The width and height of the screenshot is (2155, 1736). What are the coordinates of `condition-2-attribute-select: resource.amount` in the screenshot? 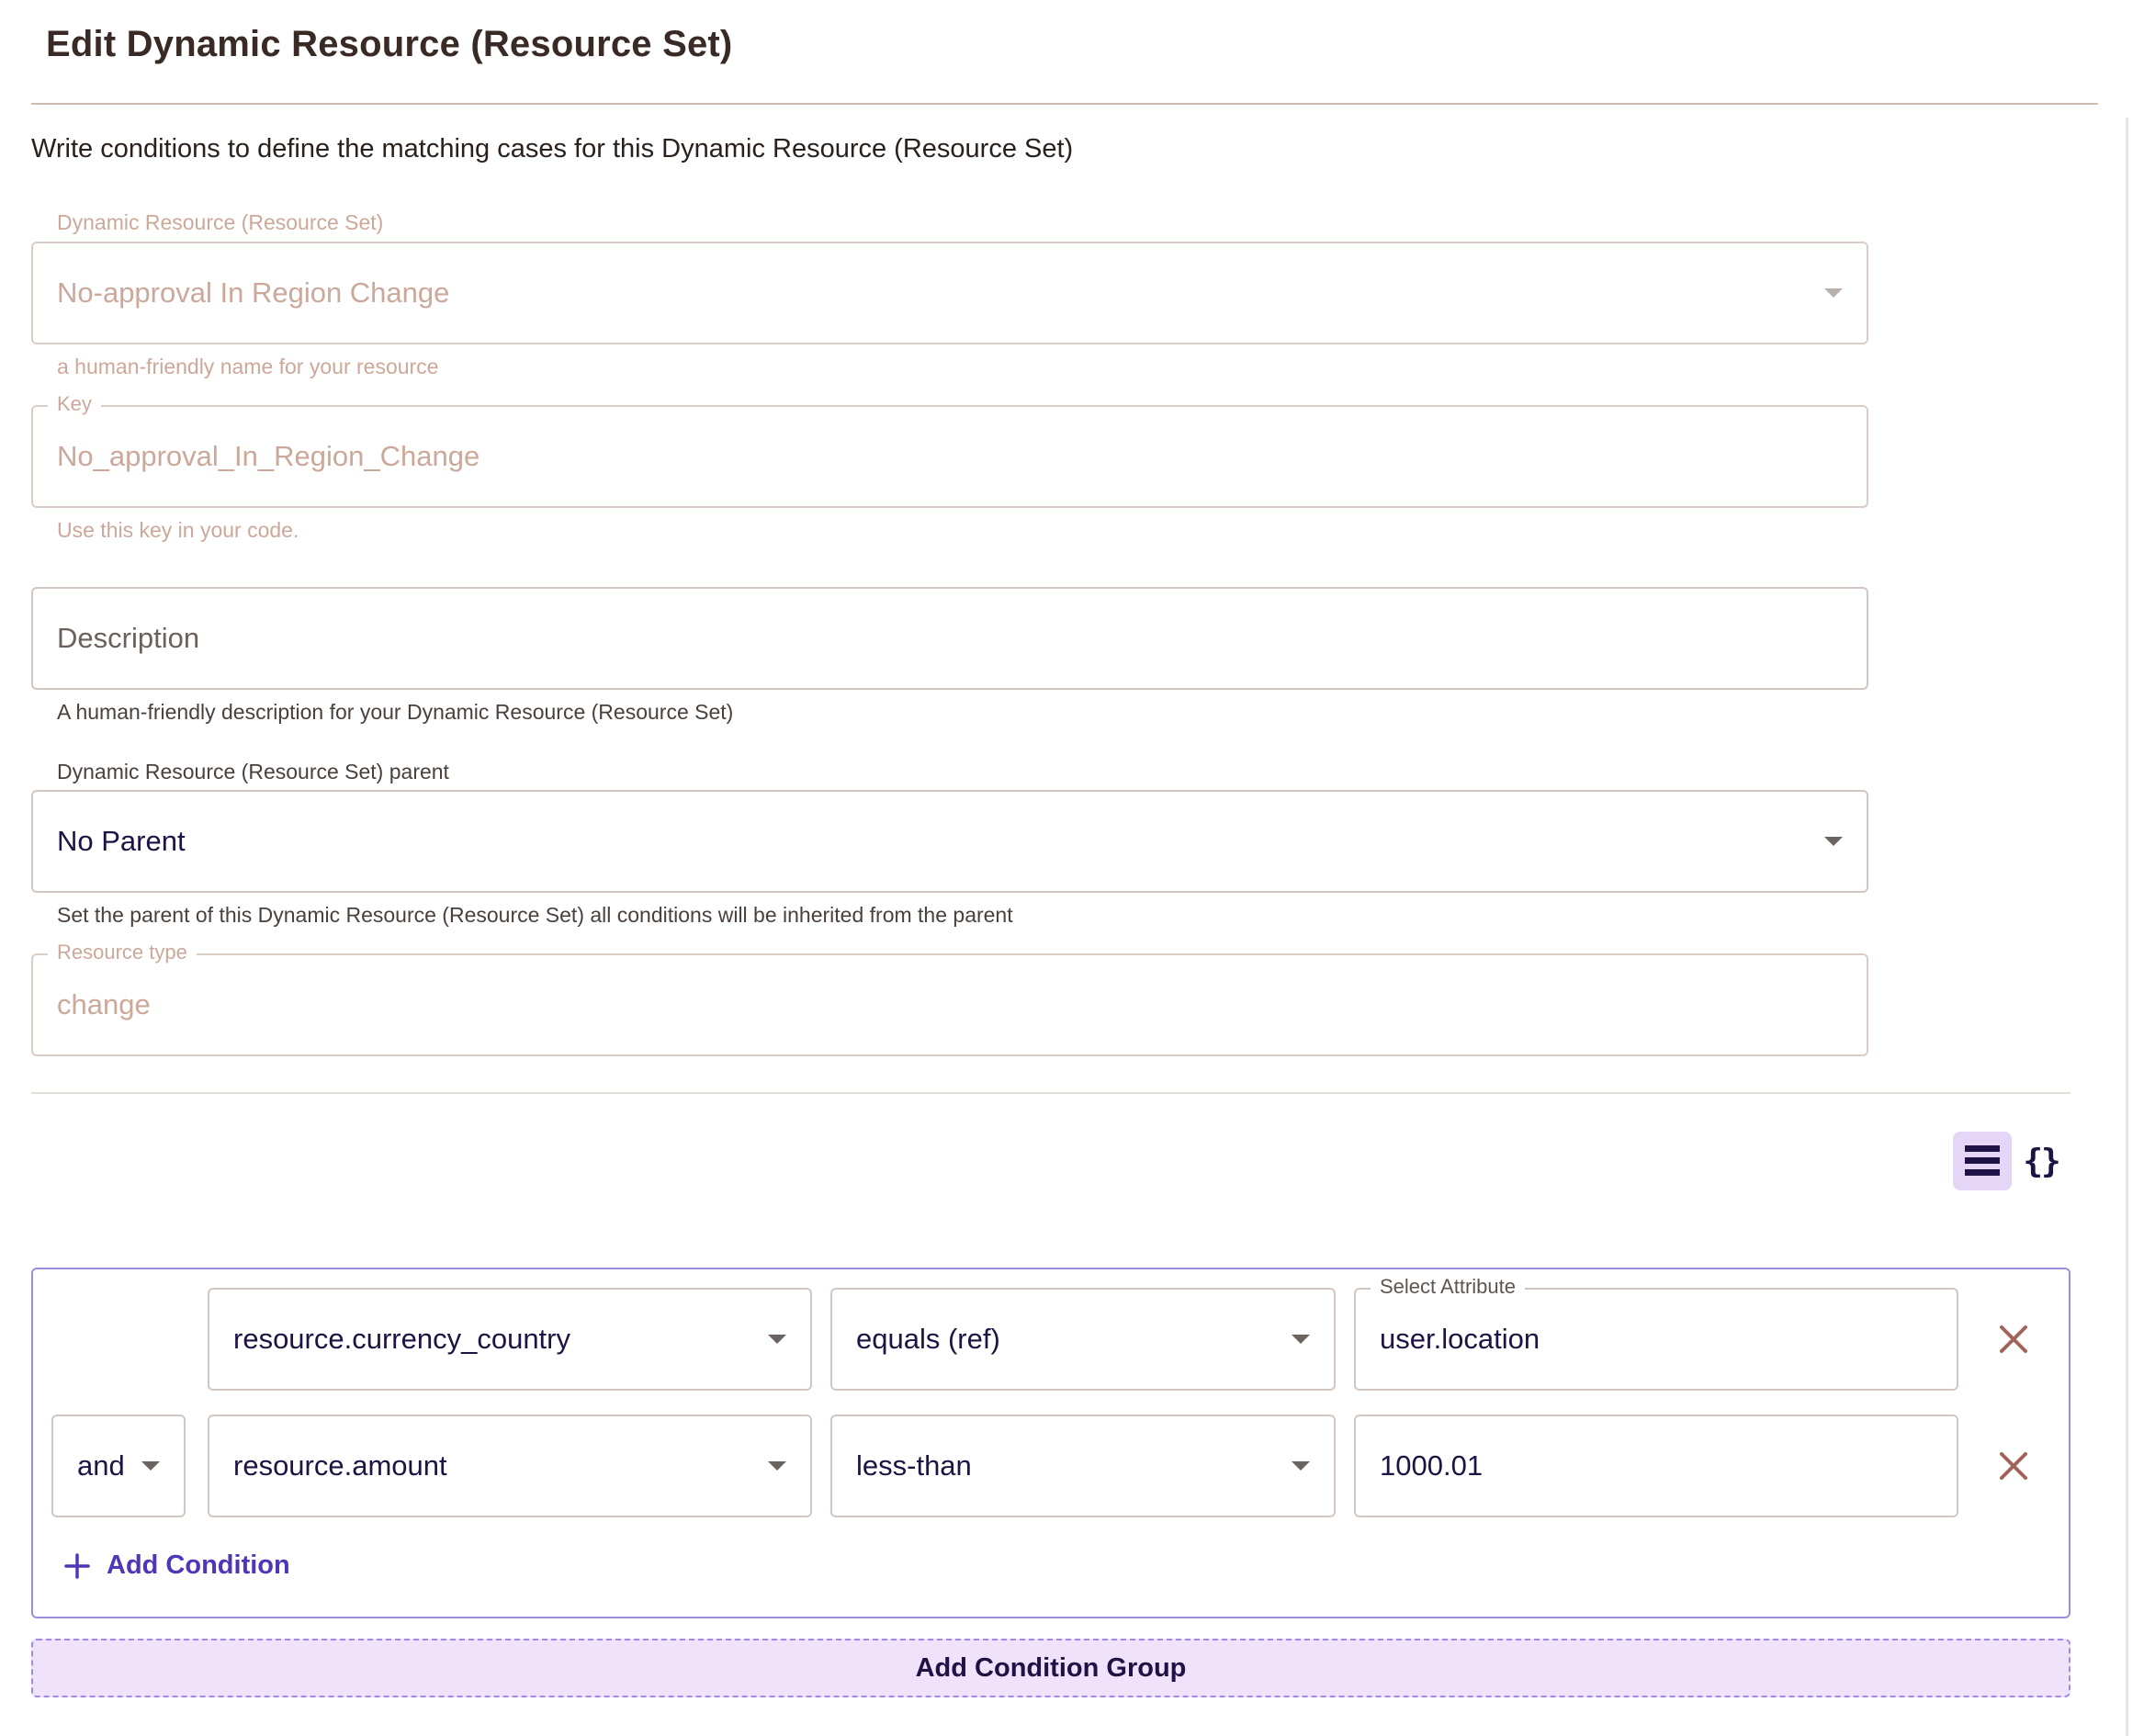 It's located at (510, 1466).